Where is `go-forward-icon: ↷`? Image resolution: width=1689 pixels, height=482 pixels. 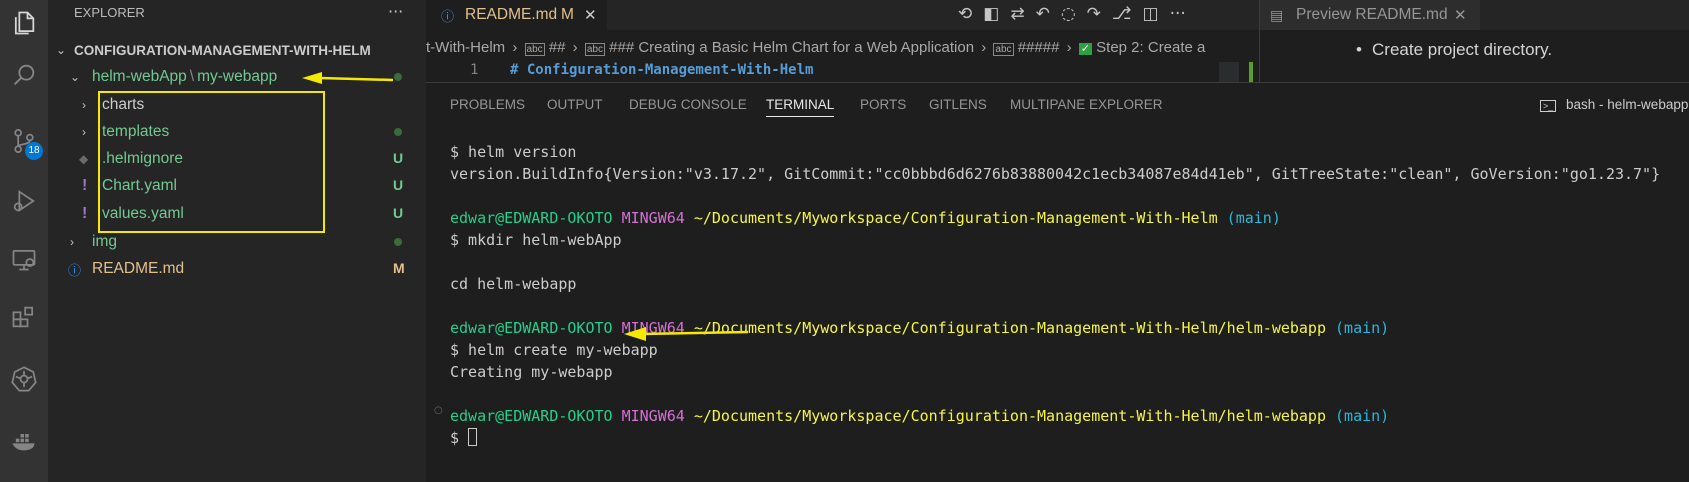 go-forward-icon: ↷ is located at coordinates (1094, 14).